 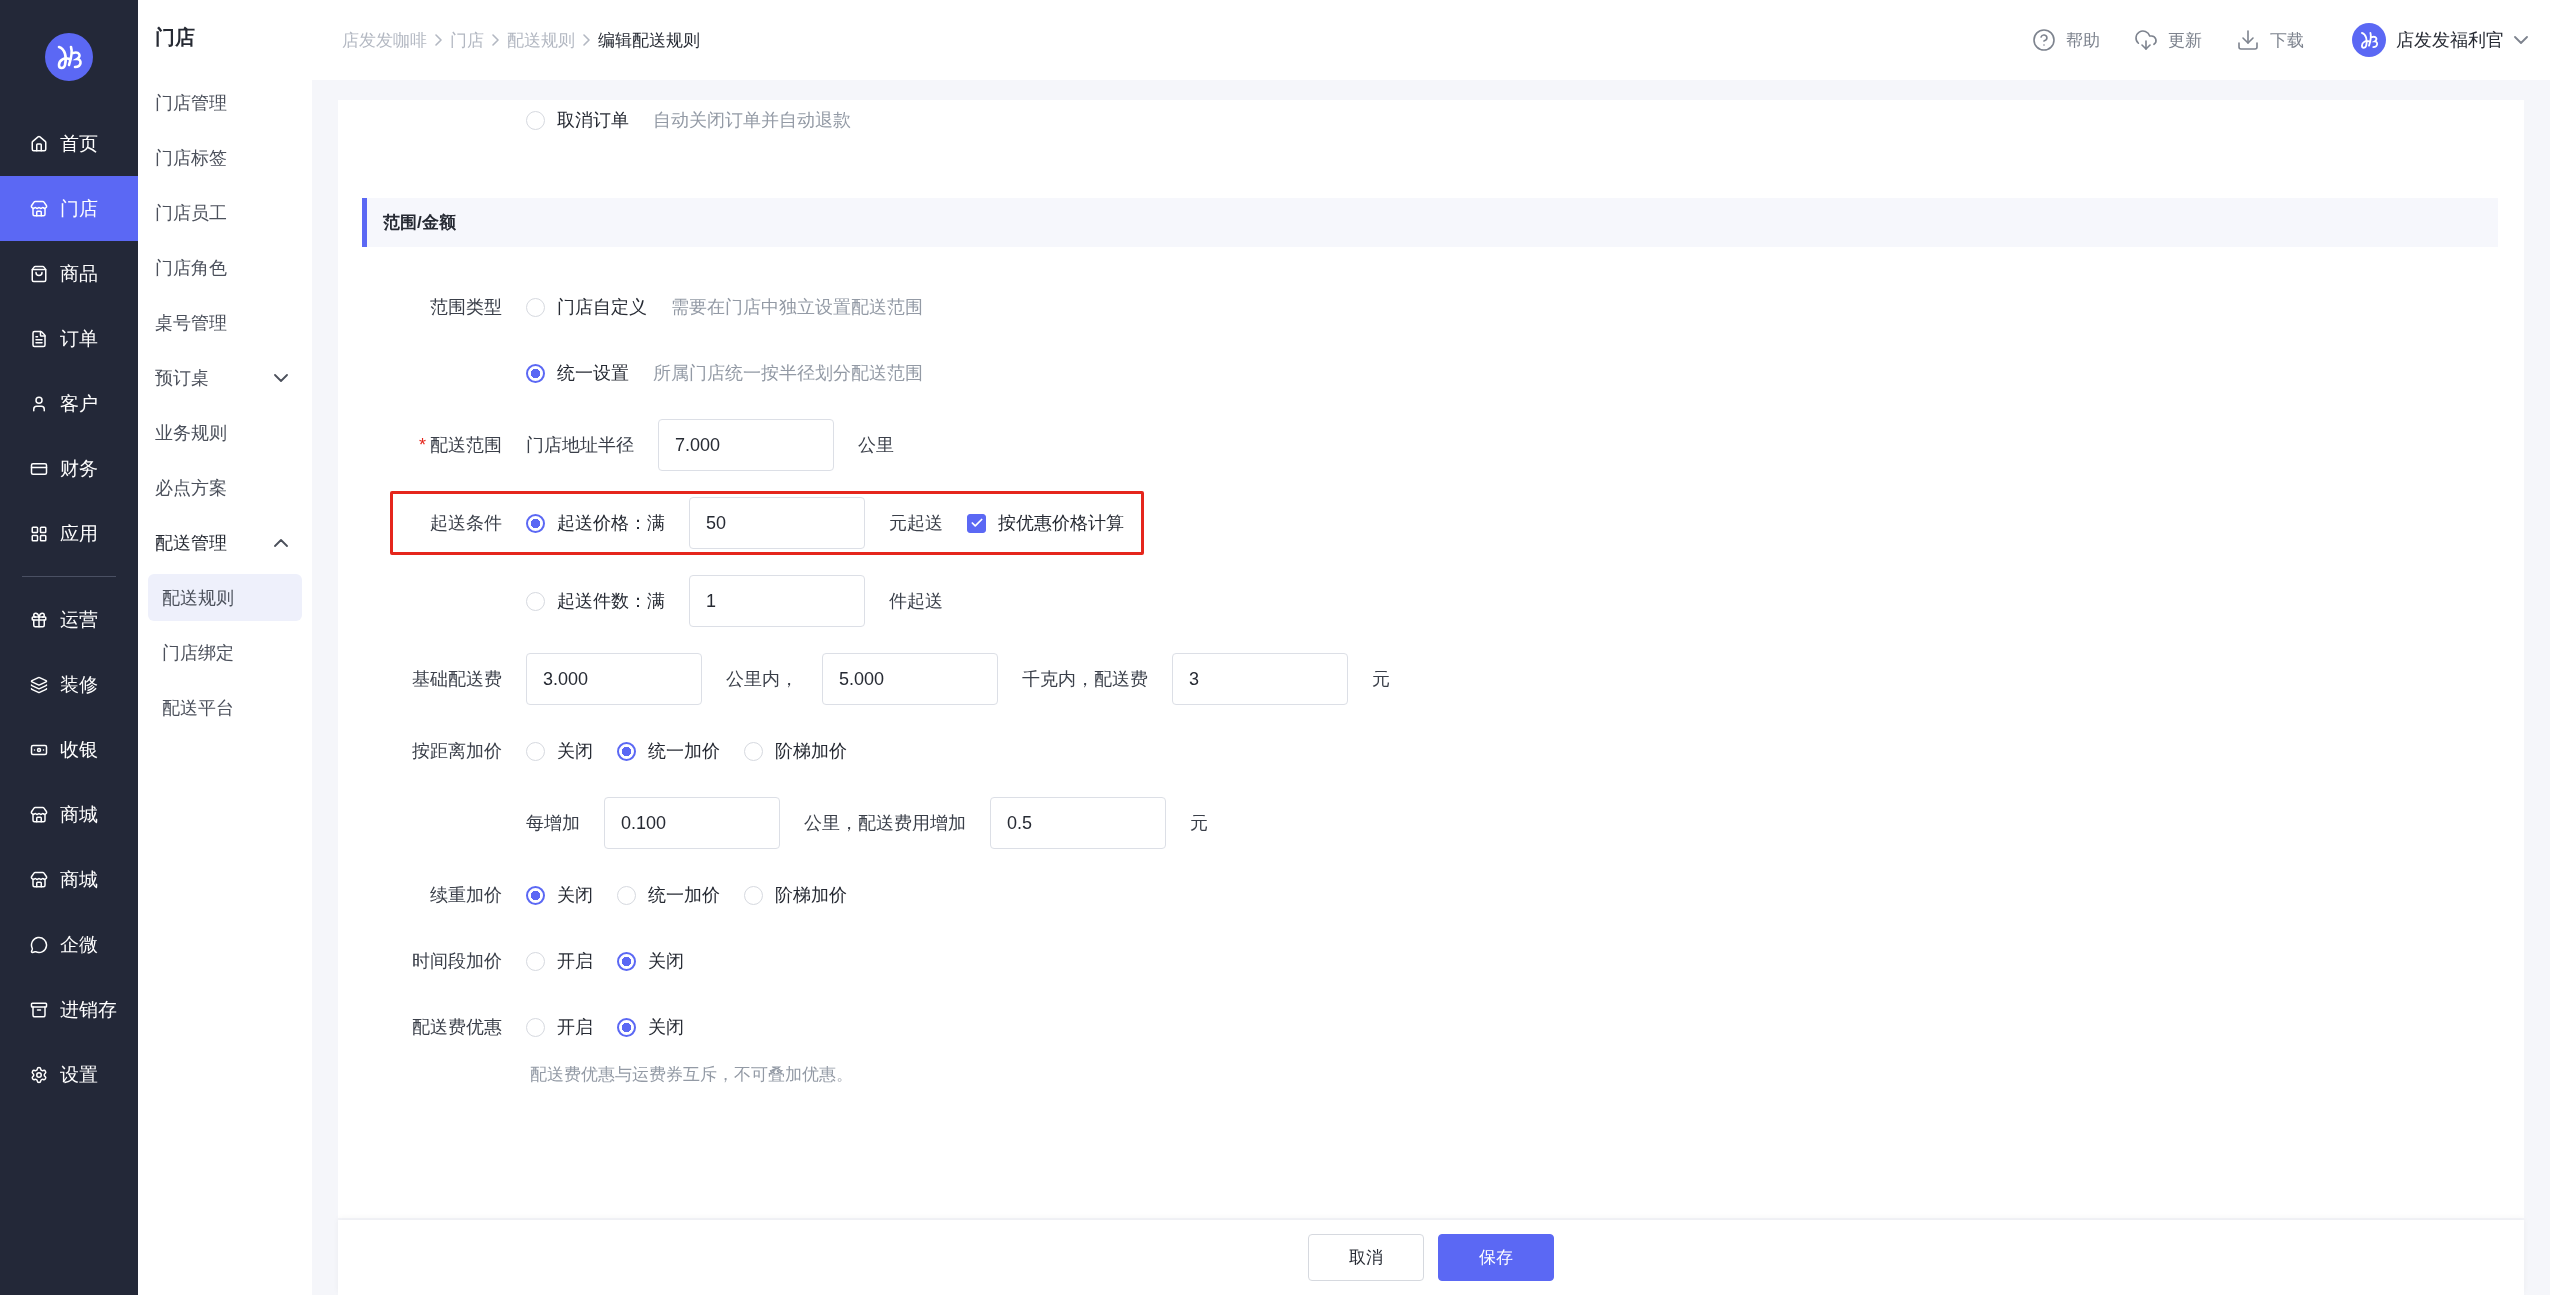 I want to click on sidebar-item: 业务规则, so click(x=225, y=432).